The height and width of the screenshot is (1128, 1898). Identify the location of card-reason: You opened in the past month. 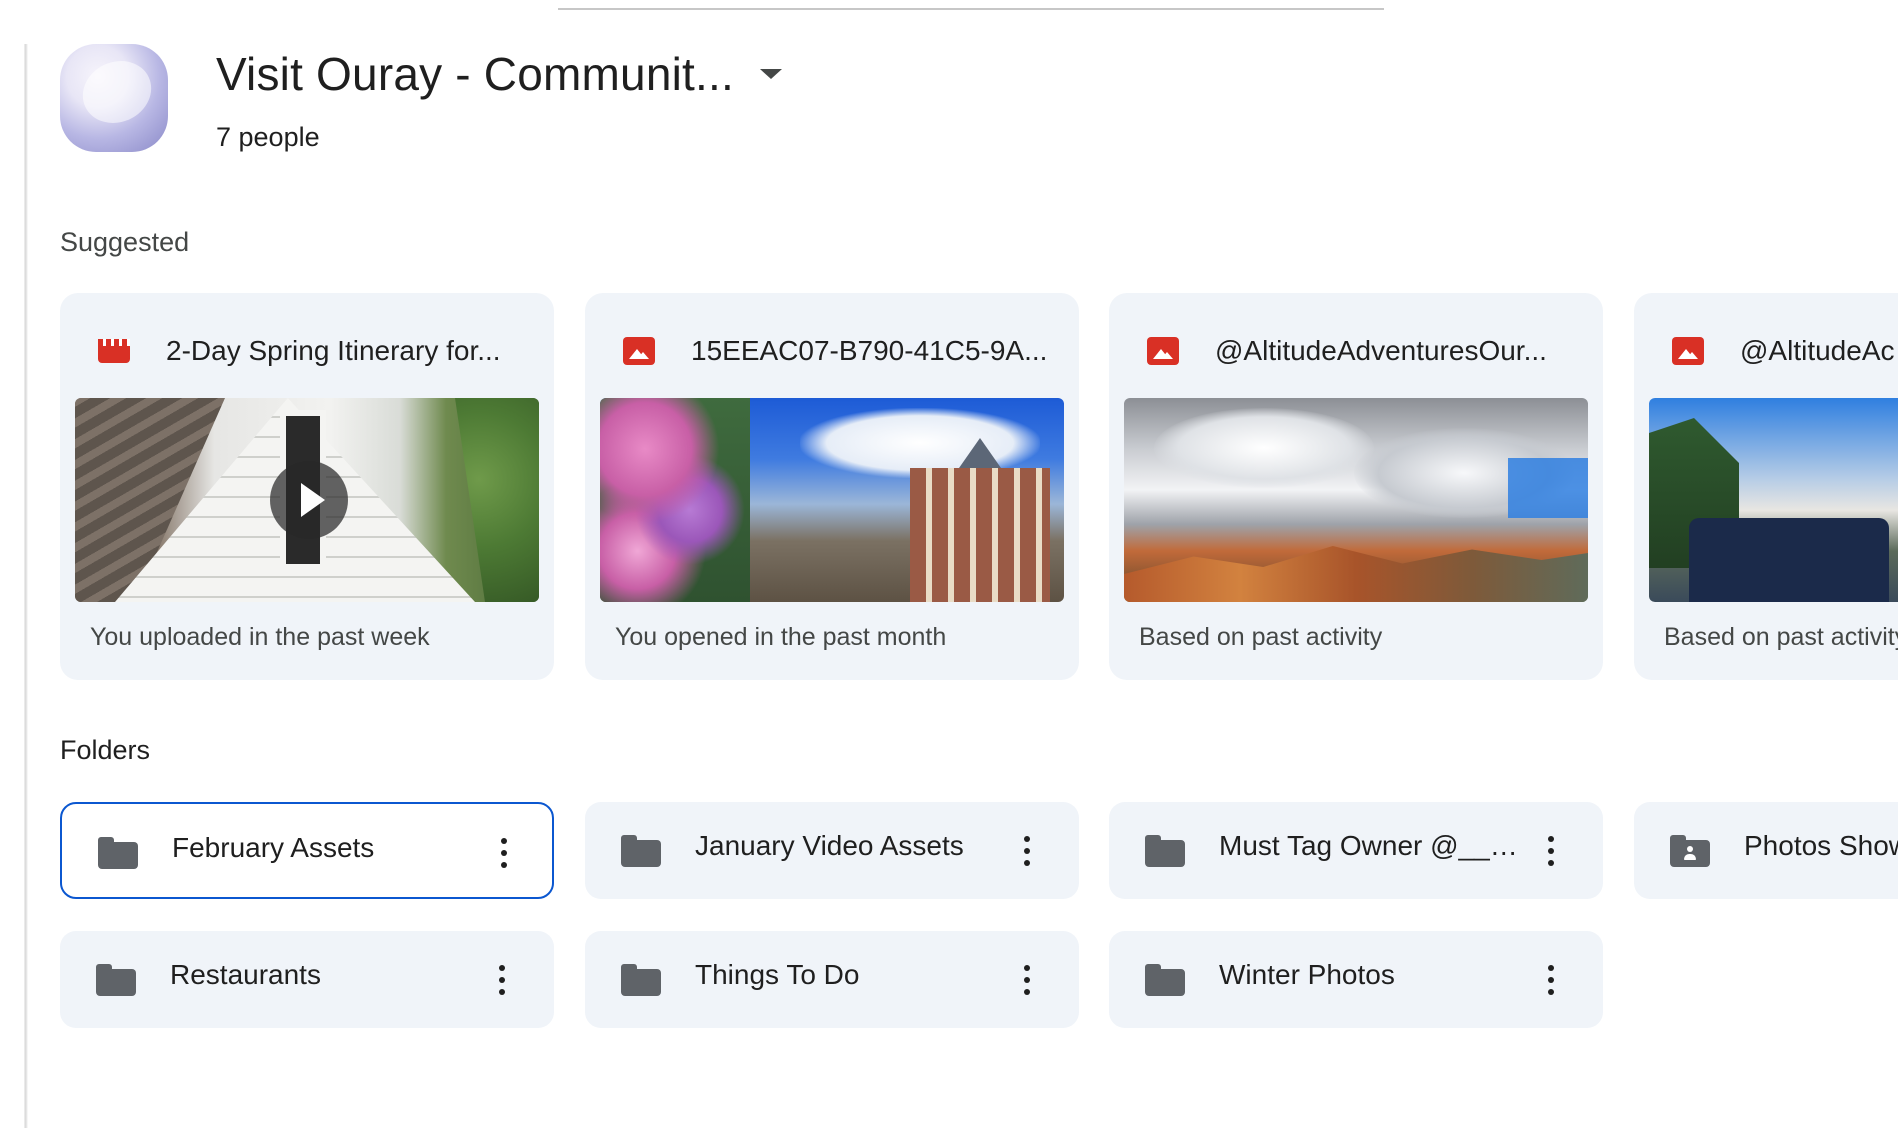
(781, 637).